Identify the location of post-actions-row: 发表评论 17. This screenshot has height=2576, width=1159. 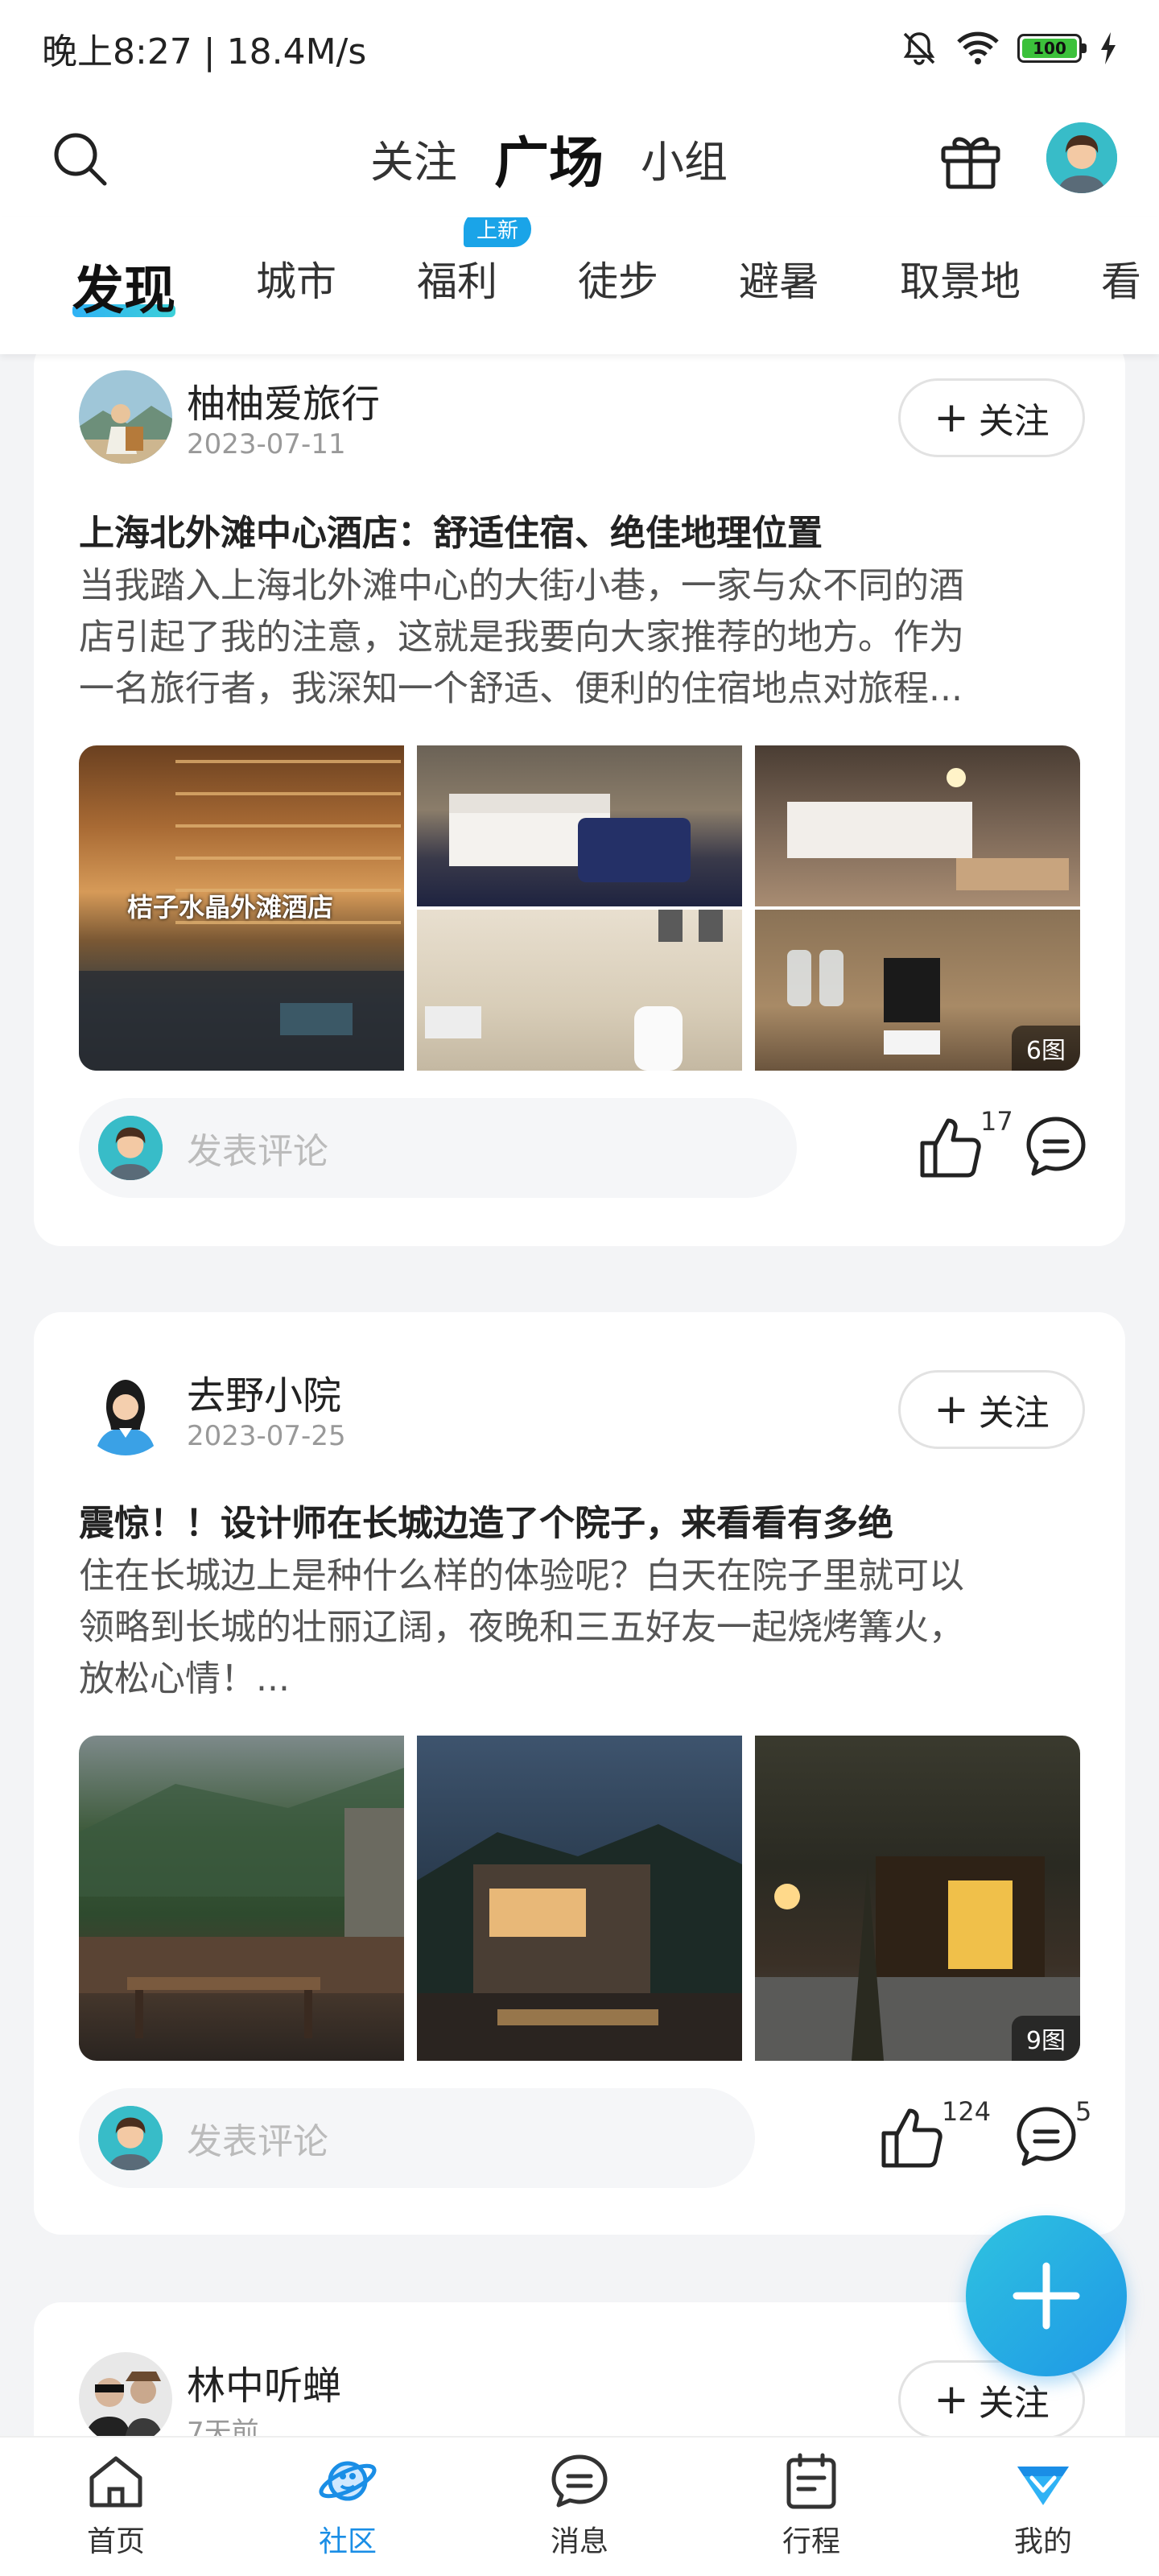
(583, 1148).